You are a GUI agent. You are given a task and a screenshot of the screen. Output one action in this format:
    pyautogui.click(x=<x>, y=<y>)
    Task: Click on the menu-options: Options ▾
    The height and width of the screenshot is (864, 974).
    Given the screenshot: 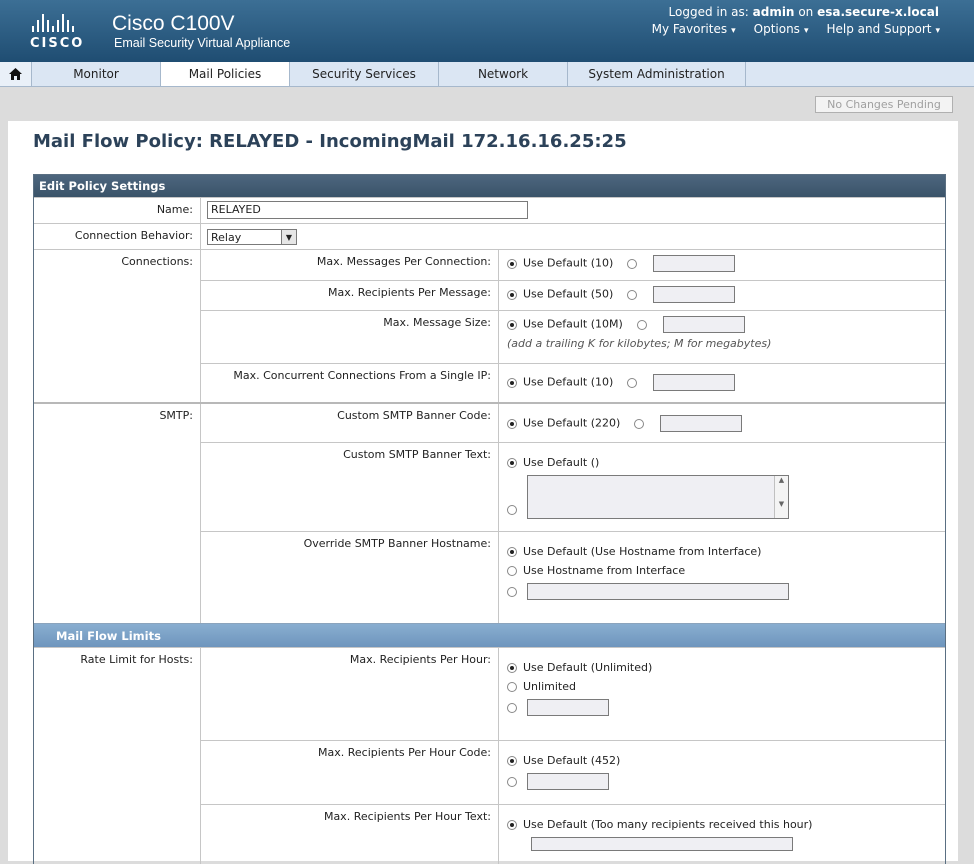 What is the action you would take?
    pyautogui.click(x=781, y=29)
    